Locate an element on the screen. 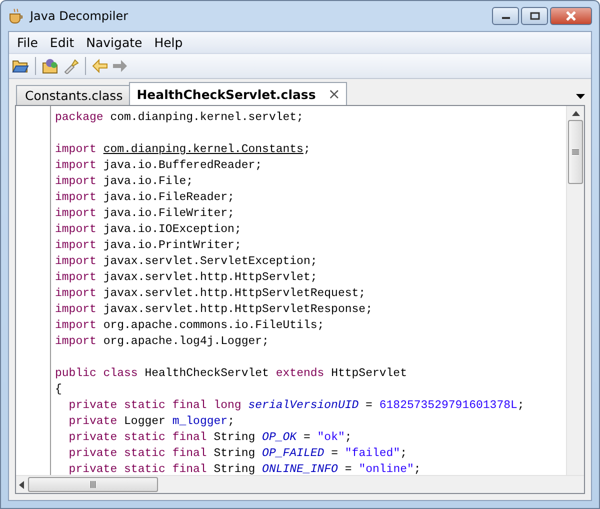 This screenshot has width=600, height=509. code-line: import javax.servlet.http.HttpServletRequest; is located at coordinates (210, 294).